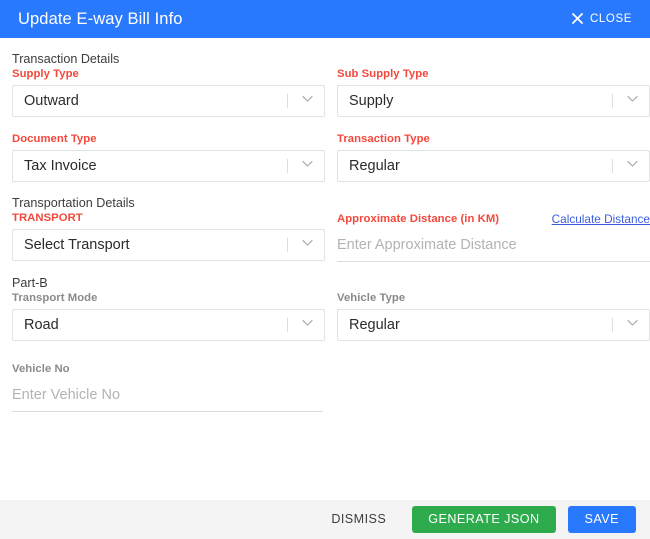  I want to click on transport-mode-value: Road, so click(41, 324).